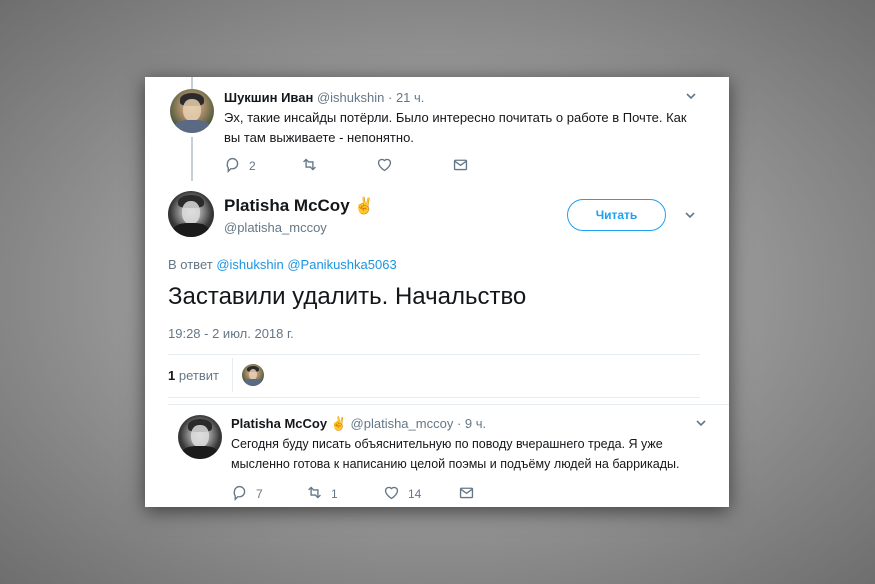 The height and width of the screenshot is (584, 875). I want to click on prev-message-button, so click(460, 166).